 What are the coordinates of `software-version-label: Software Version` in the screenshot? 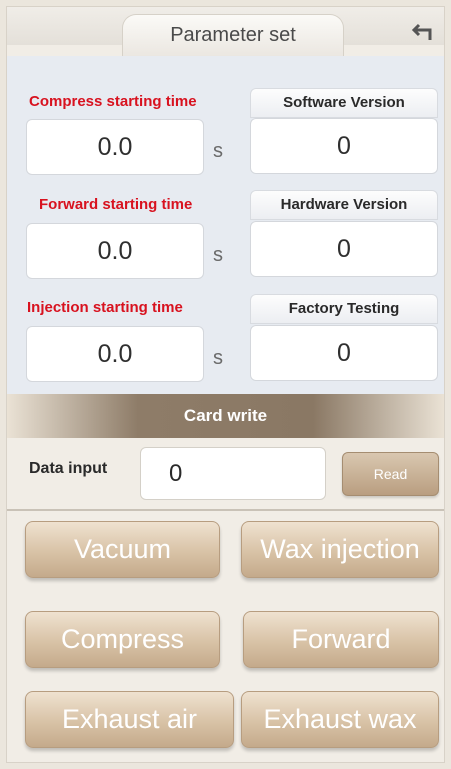 It's located at (344, 103).